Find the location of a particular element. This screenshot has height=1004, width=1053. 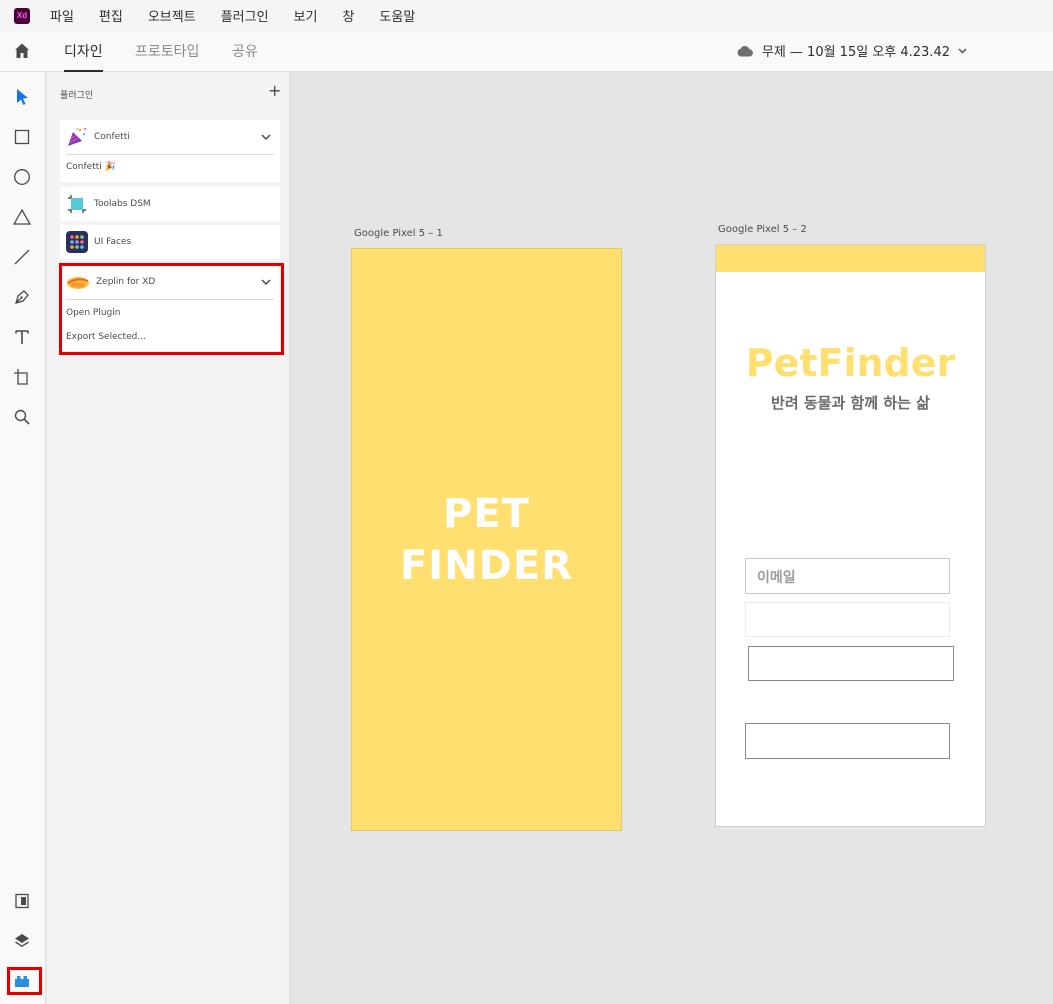

plugin-header-toolabs-dsm: Toolabs DSM is located at coordinates (170, 204).